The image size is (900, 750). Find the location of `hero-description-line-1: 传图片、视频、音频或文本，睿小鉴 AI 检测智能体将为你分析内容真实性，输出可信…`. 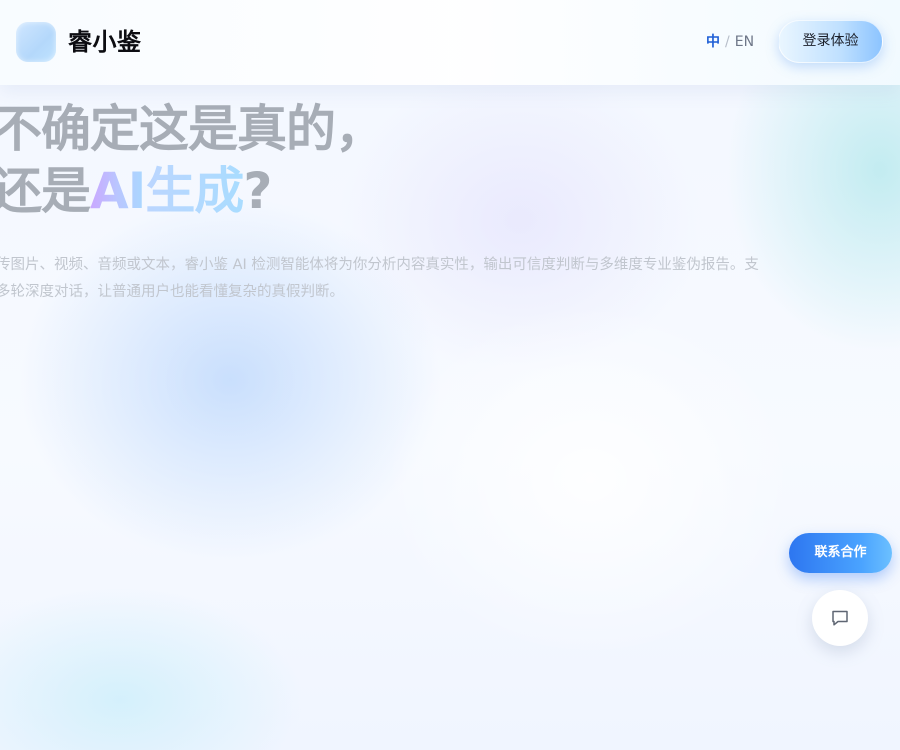

hero-description-line-1: 传图片、视频、音频或文本，睿小鉴 AI 检测智能体将为你分析内容真实性，输出可信… is located at coordinates (379, 265).